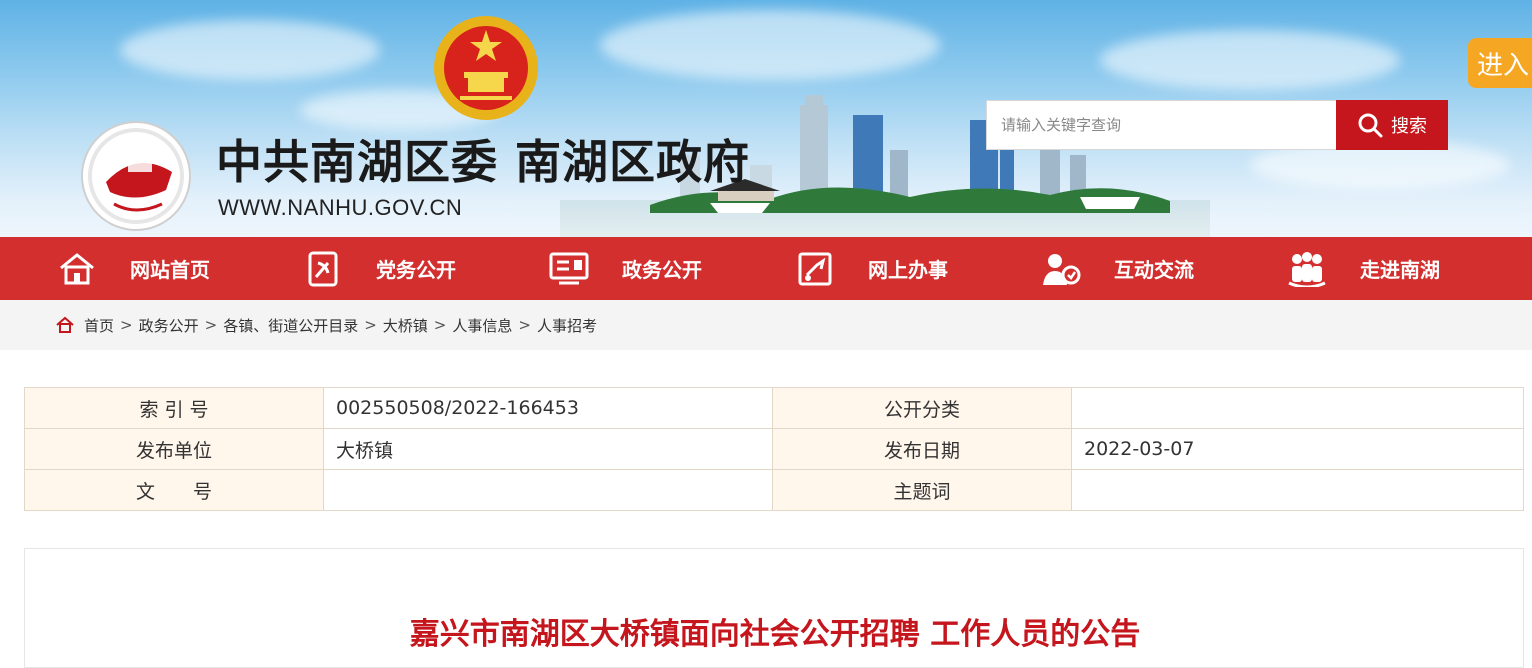  I want to click on national-emblem-icon, so click(486, 68).